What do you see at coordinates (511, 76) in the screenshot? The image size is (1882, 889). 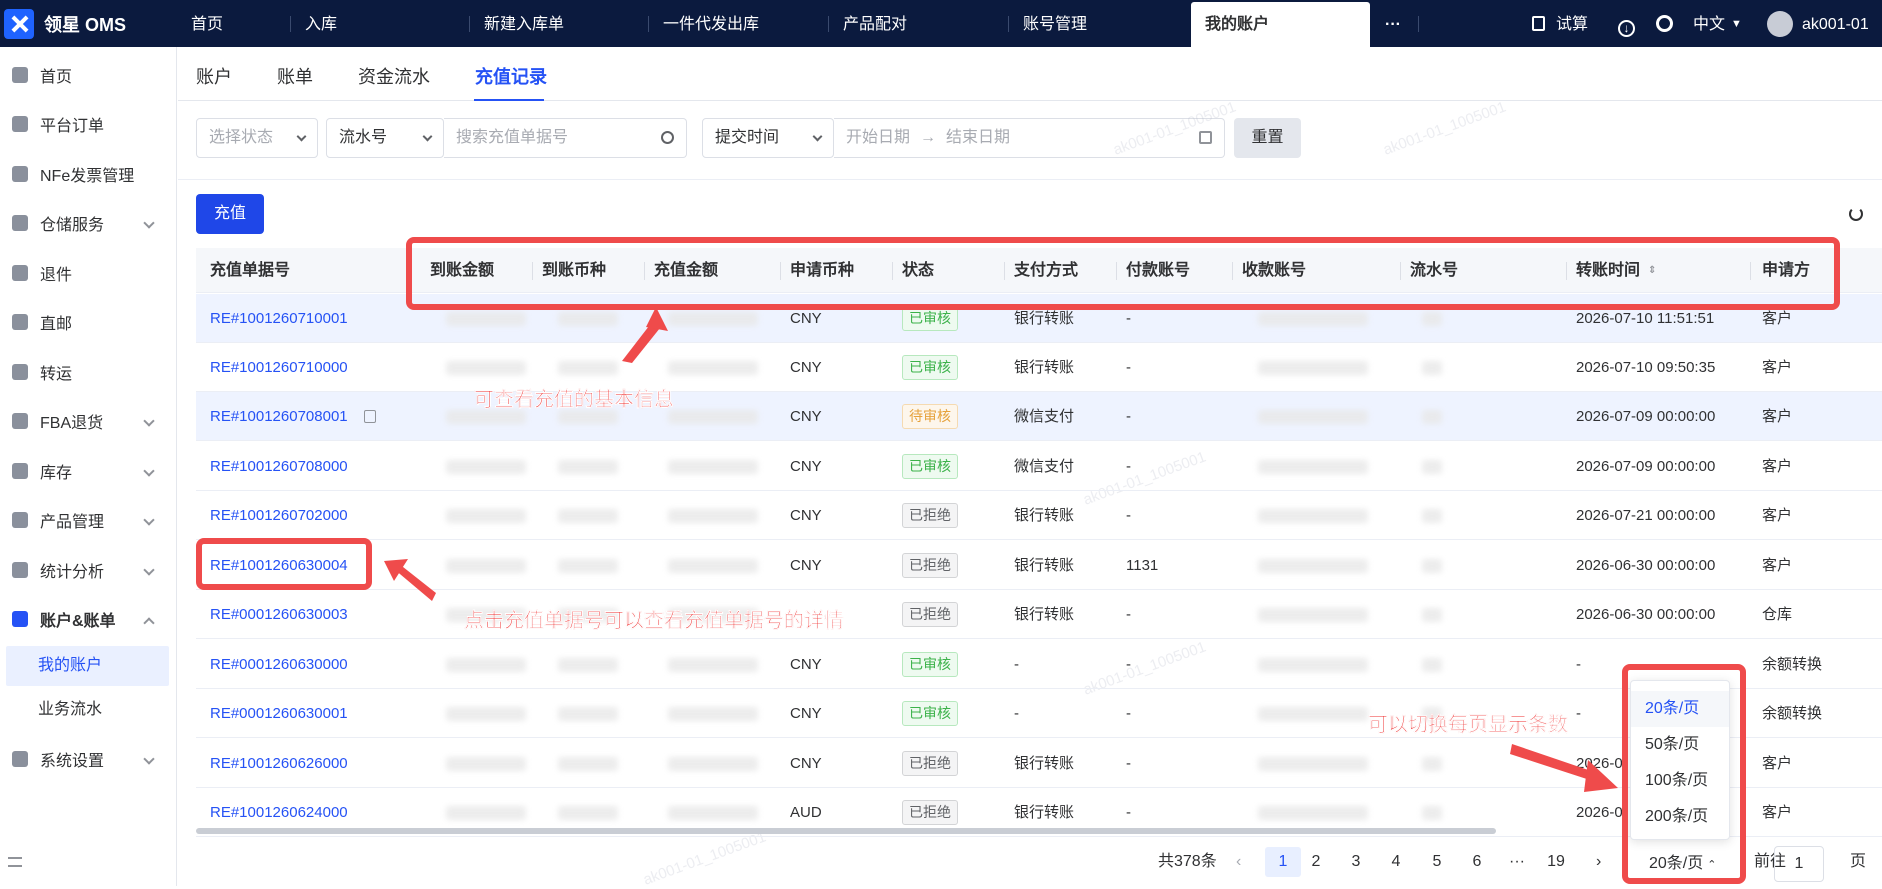 I see `tab-recharge-records: 充值记录` at bounding box center [511, 76].